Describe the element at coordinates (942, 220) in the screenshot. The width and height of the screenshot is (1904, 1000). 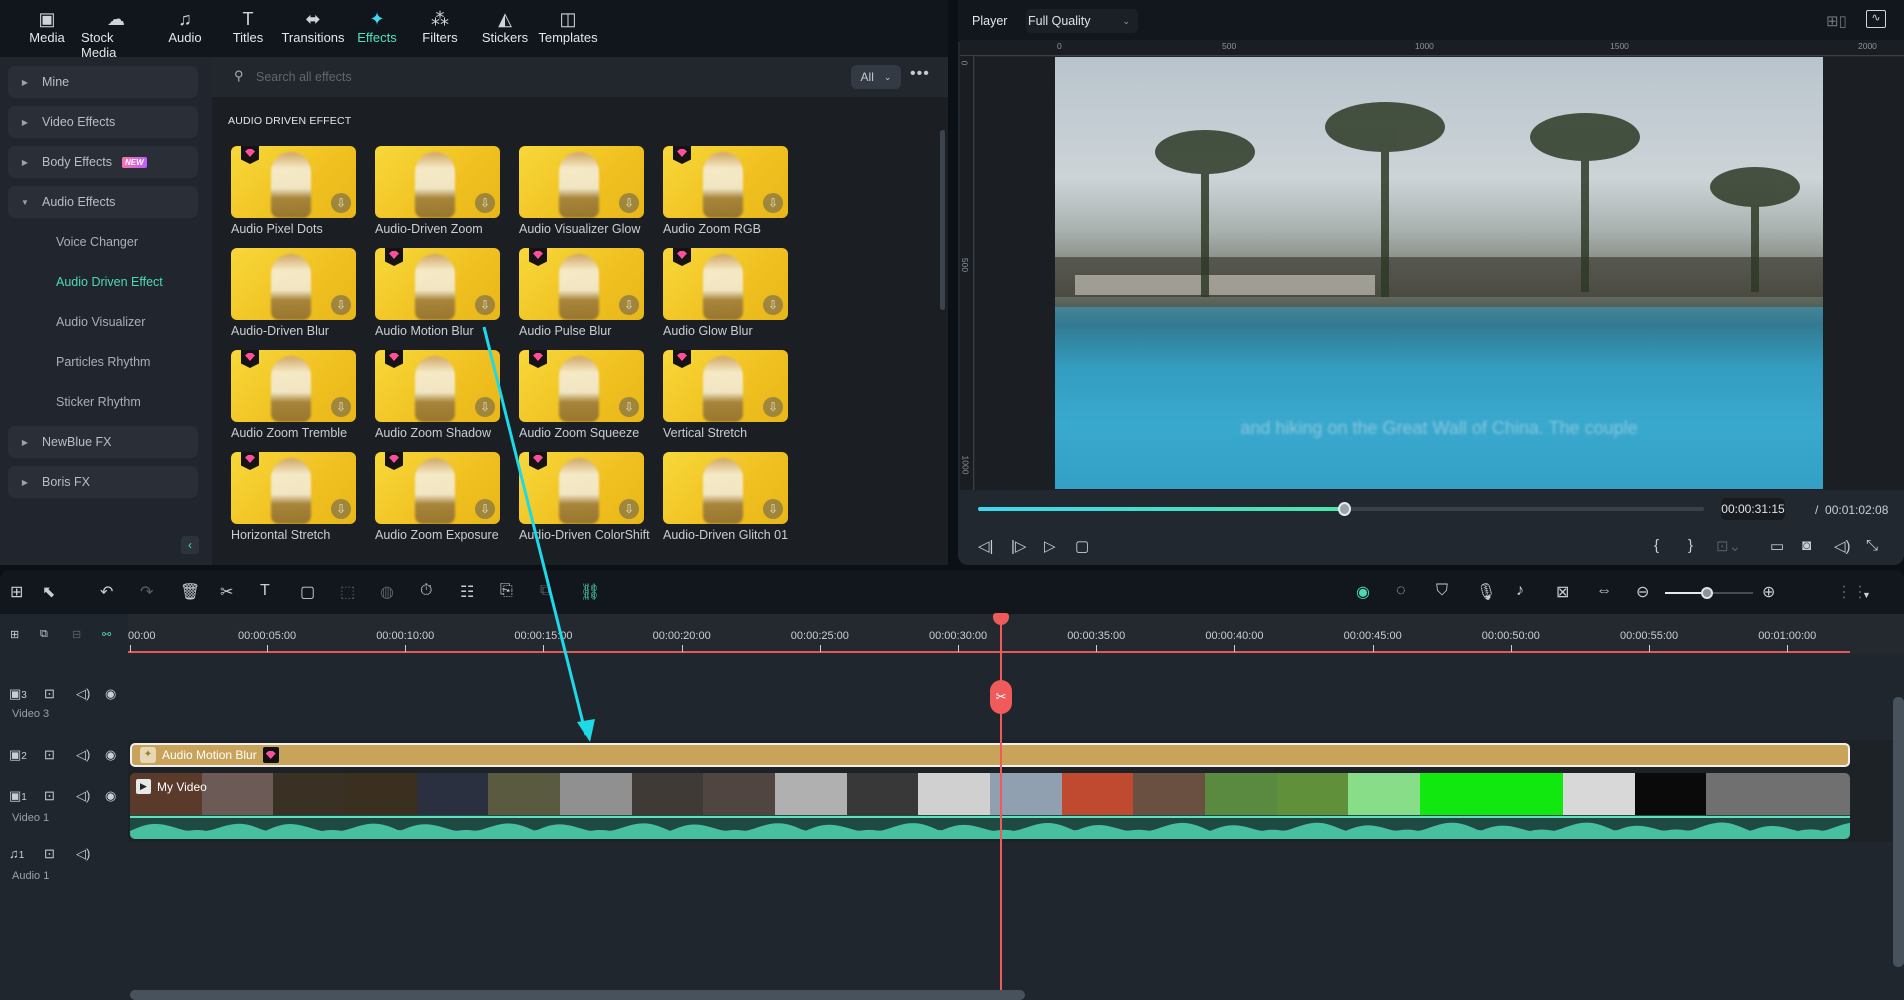
I see `effects-scrollbar` at that location.